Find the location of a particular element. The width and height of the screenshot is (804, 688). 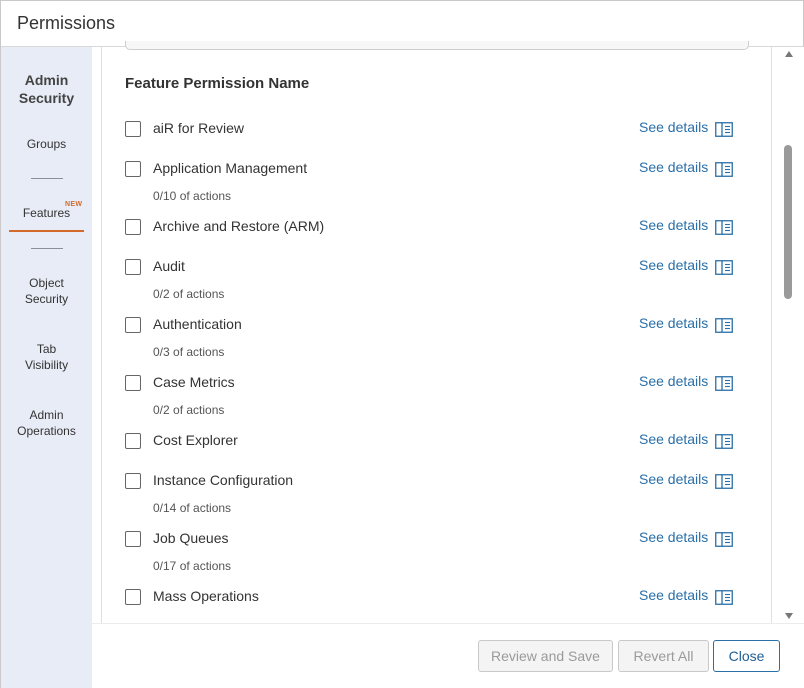

feature-name: Cost Explorer is located at coordinates (195, 440).